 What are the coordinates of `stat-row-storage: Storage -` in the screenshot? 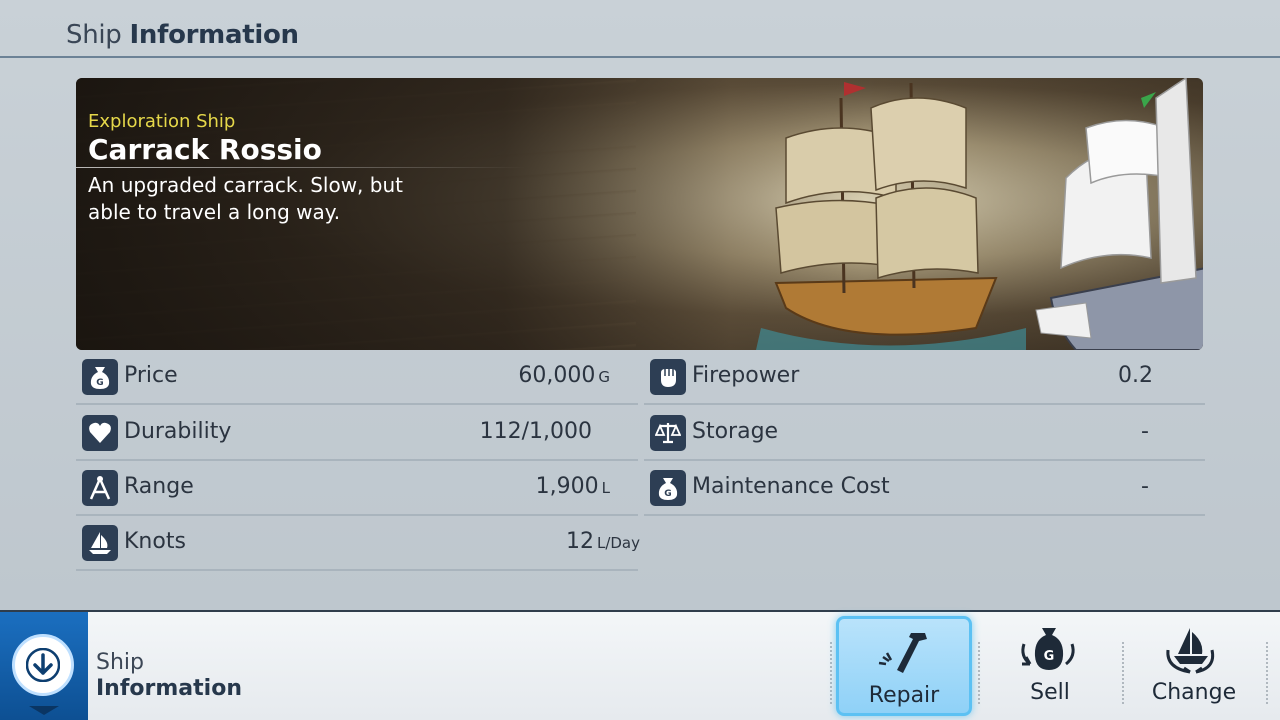 It's located at (924, 433).